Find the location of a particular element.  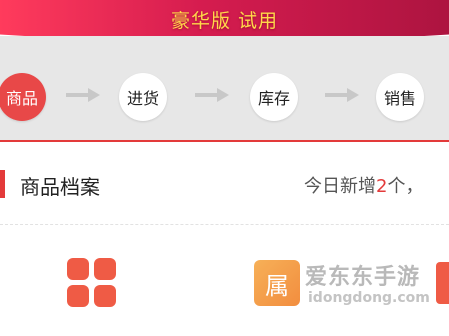

today-new-summary: 今日新增2个， is located at coordinates (363, 185).